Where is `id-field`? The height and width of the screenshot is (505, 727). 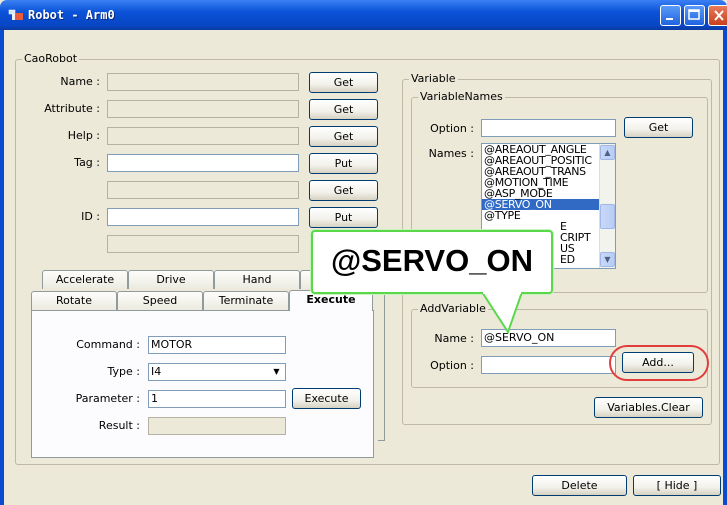 id-field is located at coordinates (203, 217).